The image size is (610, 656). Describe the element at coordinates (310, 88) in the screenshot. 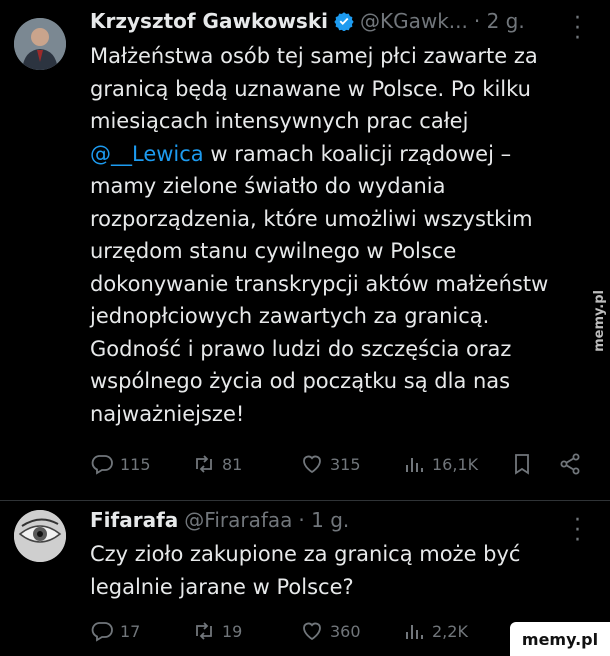

I see `tweet-text-line: granicą będą uznawane w Polsce. Po kilku` at that location.